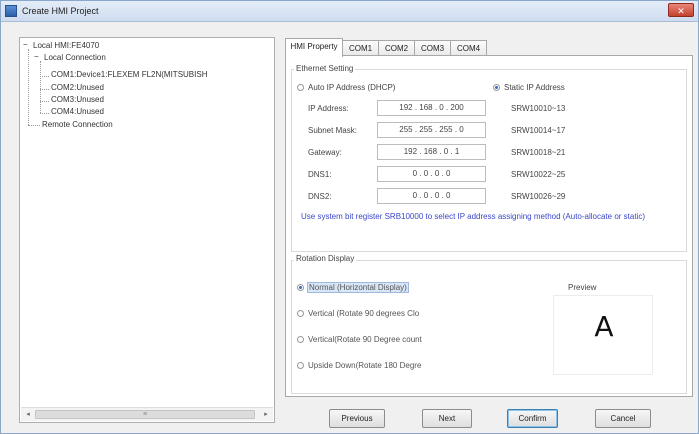  Describe the element at coordinates (314, 47) in the screenshot. I see `tab-hmi-property: HMI Property` at that location.